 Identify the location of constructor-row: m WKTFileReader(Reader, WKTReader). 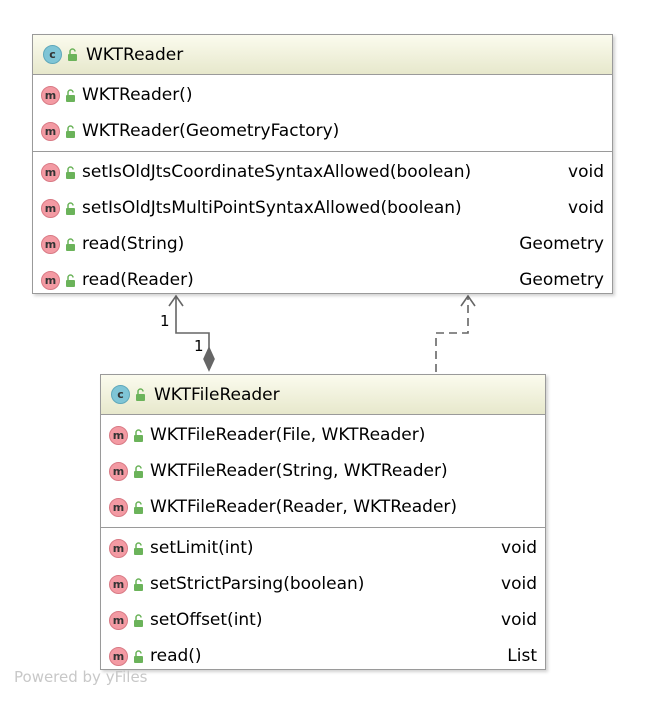
(323, 507).